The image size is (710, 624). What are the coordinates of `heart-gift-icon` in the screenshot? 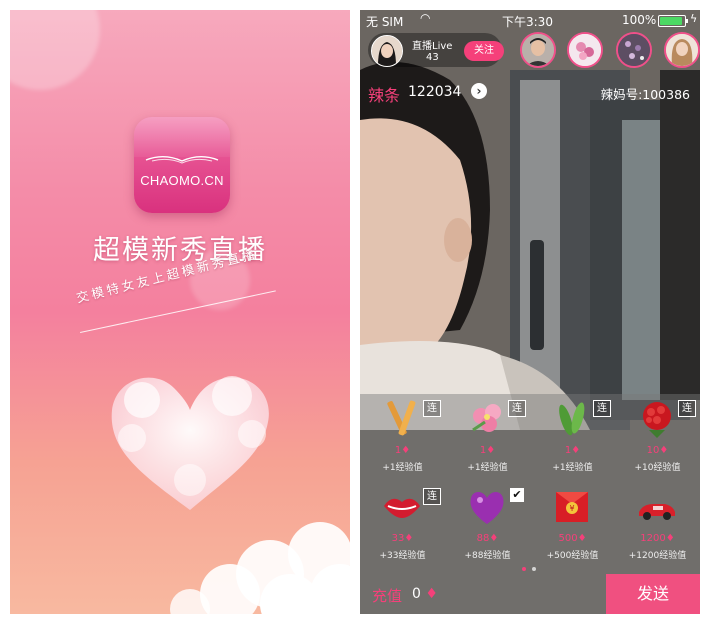 It's located at (487, 508).